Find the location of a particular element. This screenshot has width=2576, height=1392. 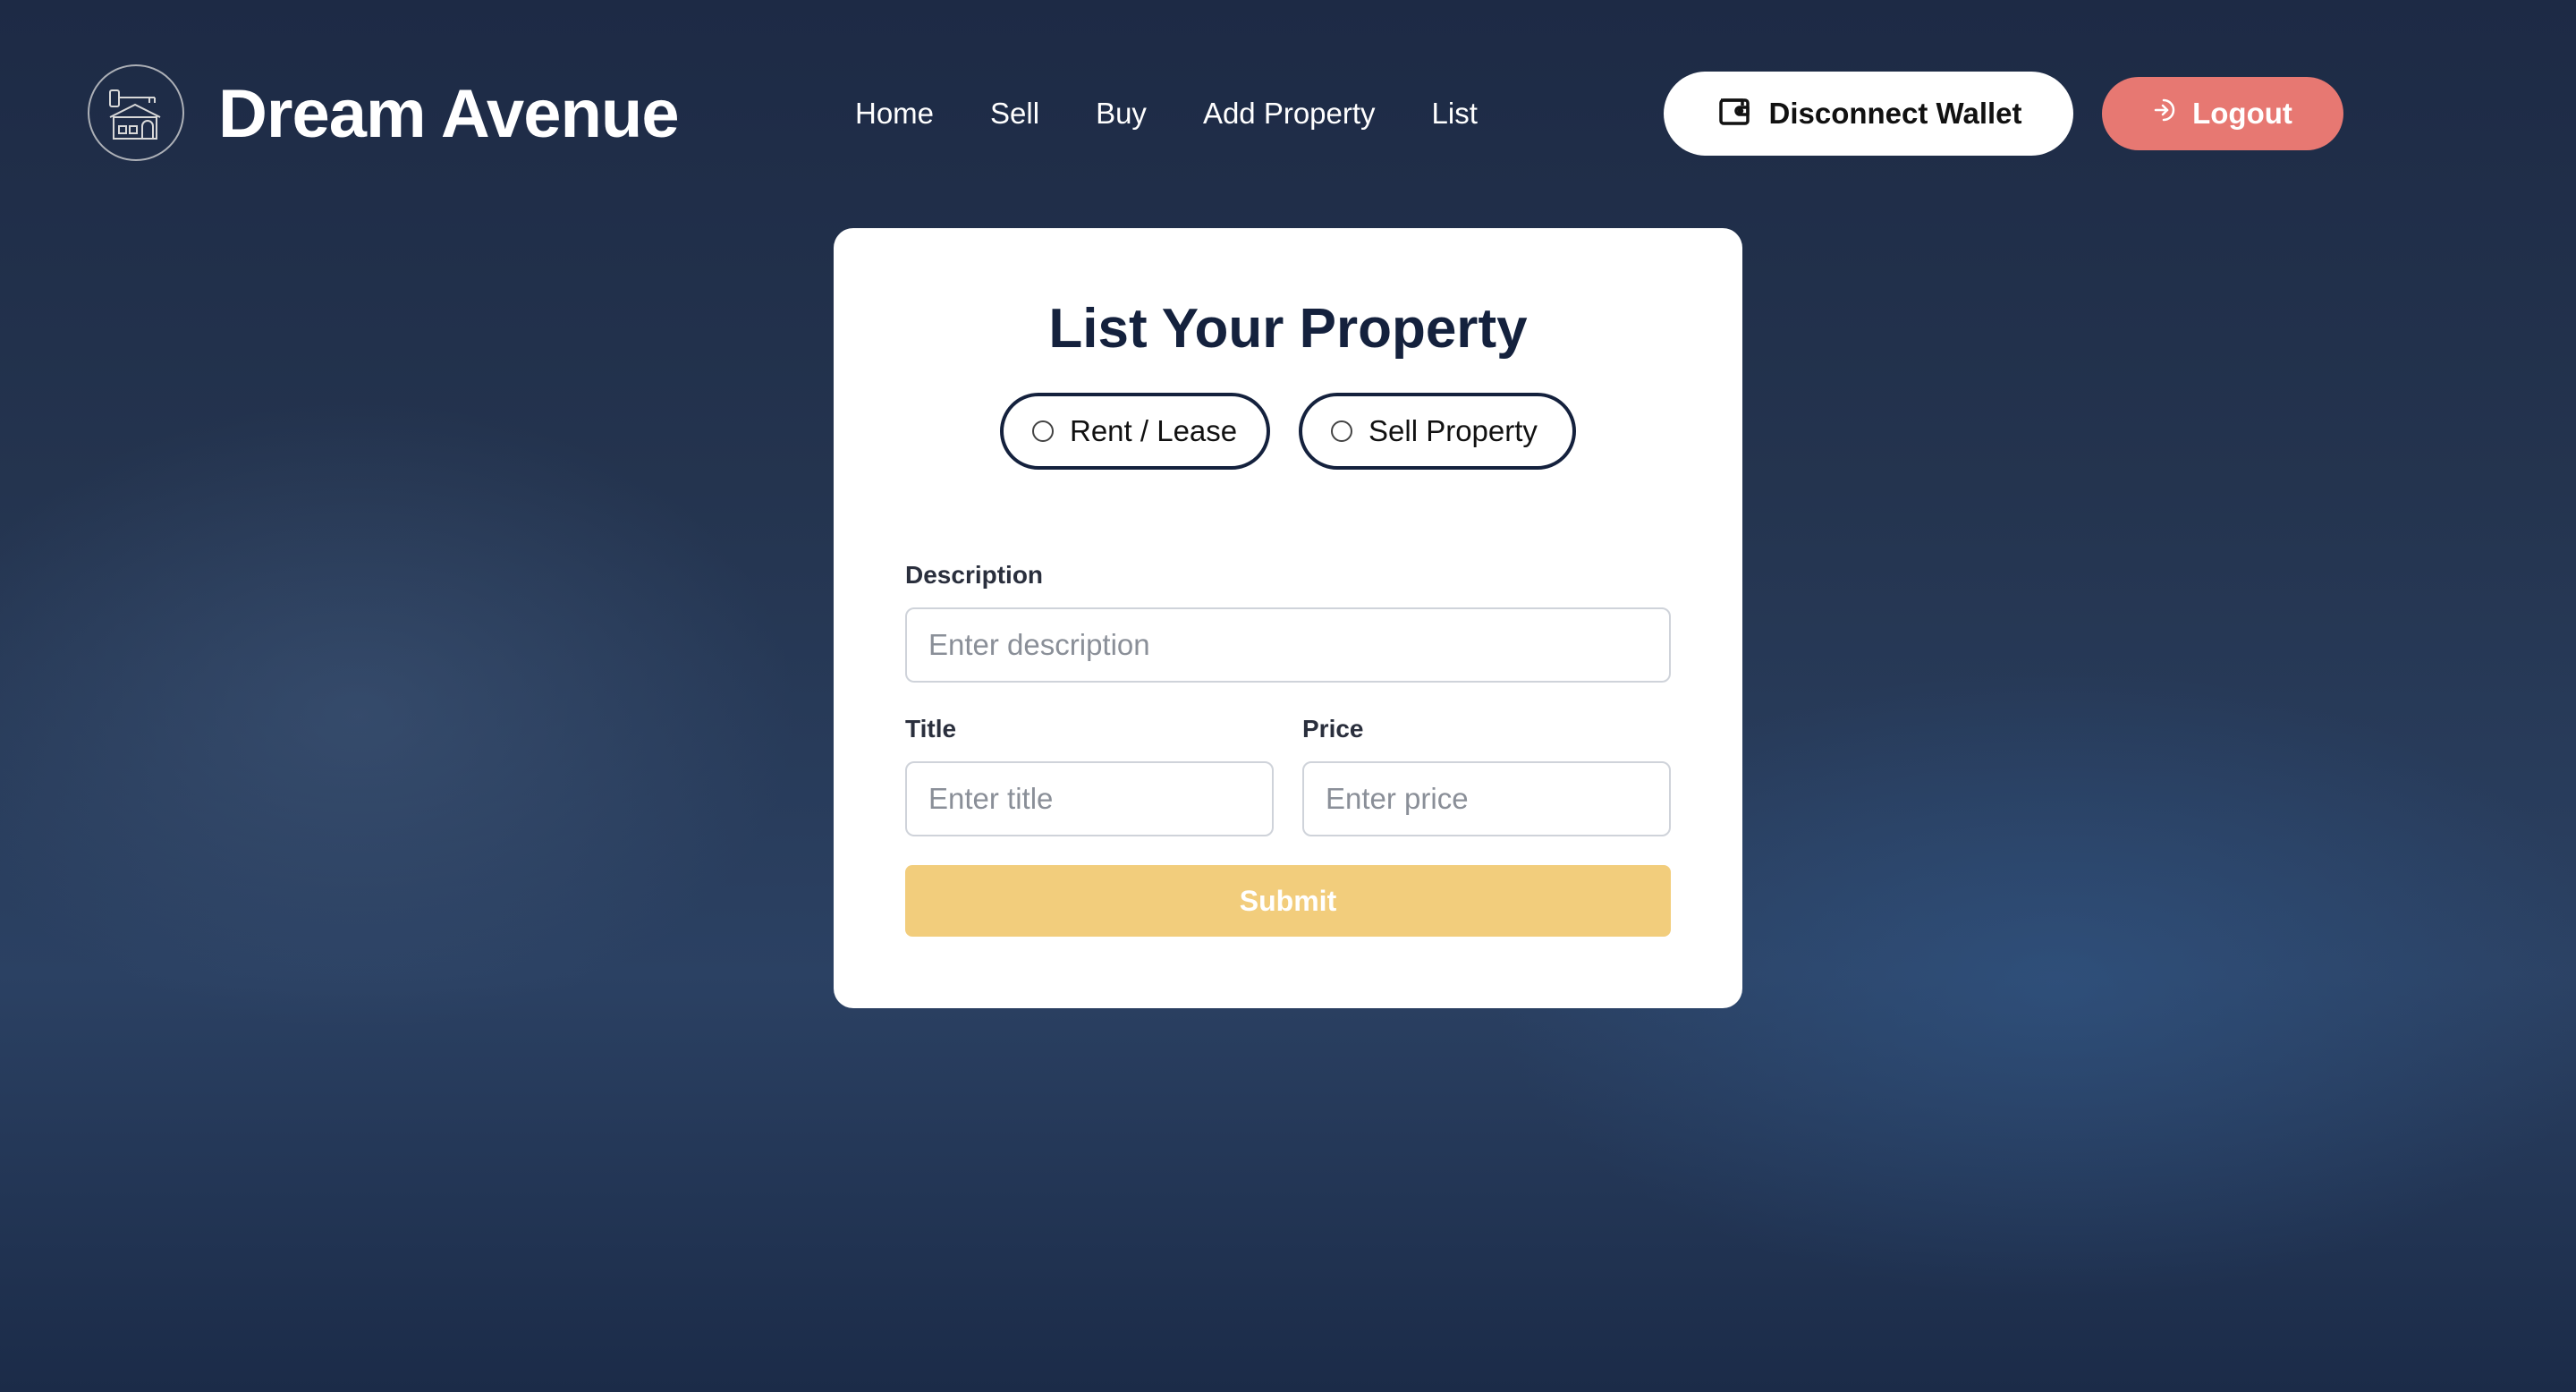

logout-button: Logout is located at coordinates (2222, 113).